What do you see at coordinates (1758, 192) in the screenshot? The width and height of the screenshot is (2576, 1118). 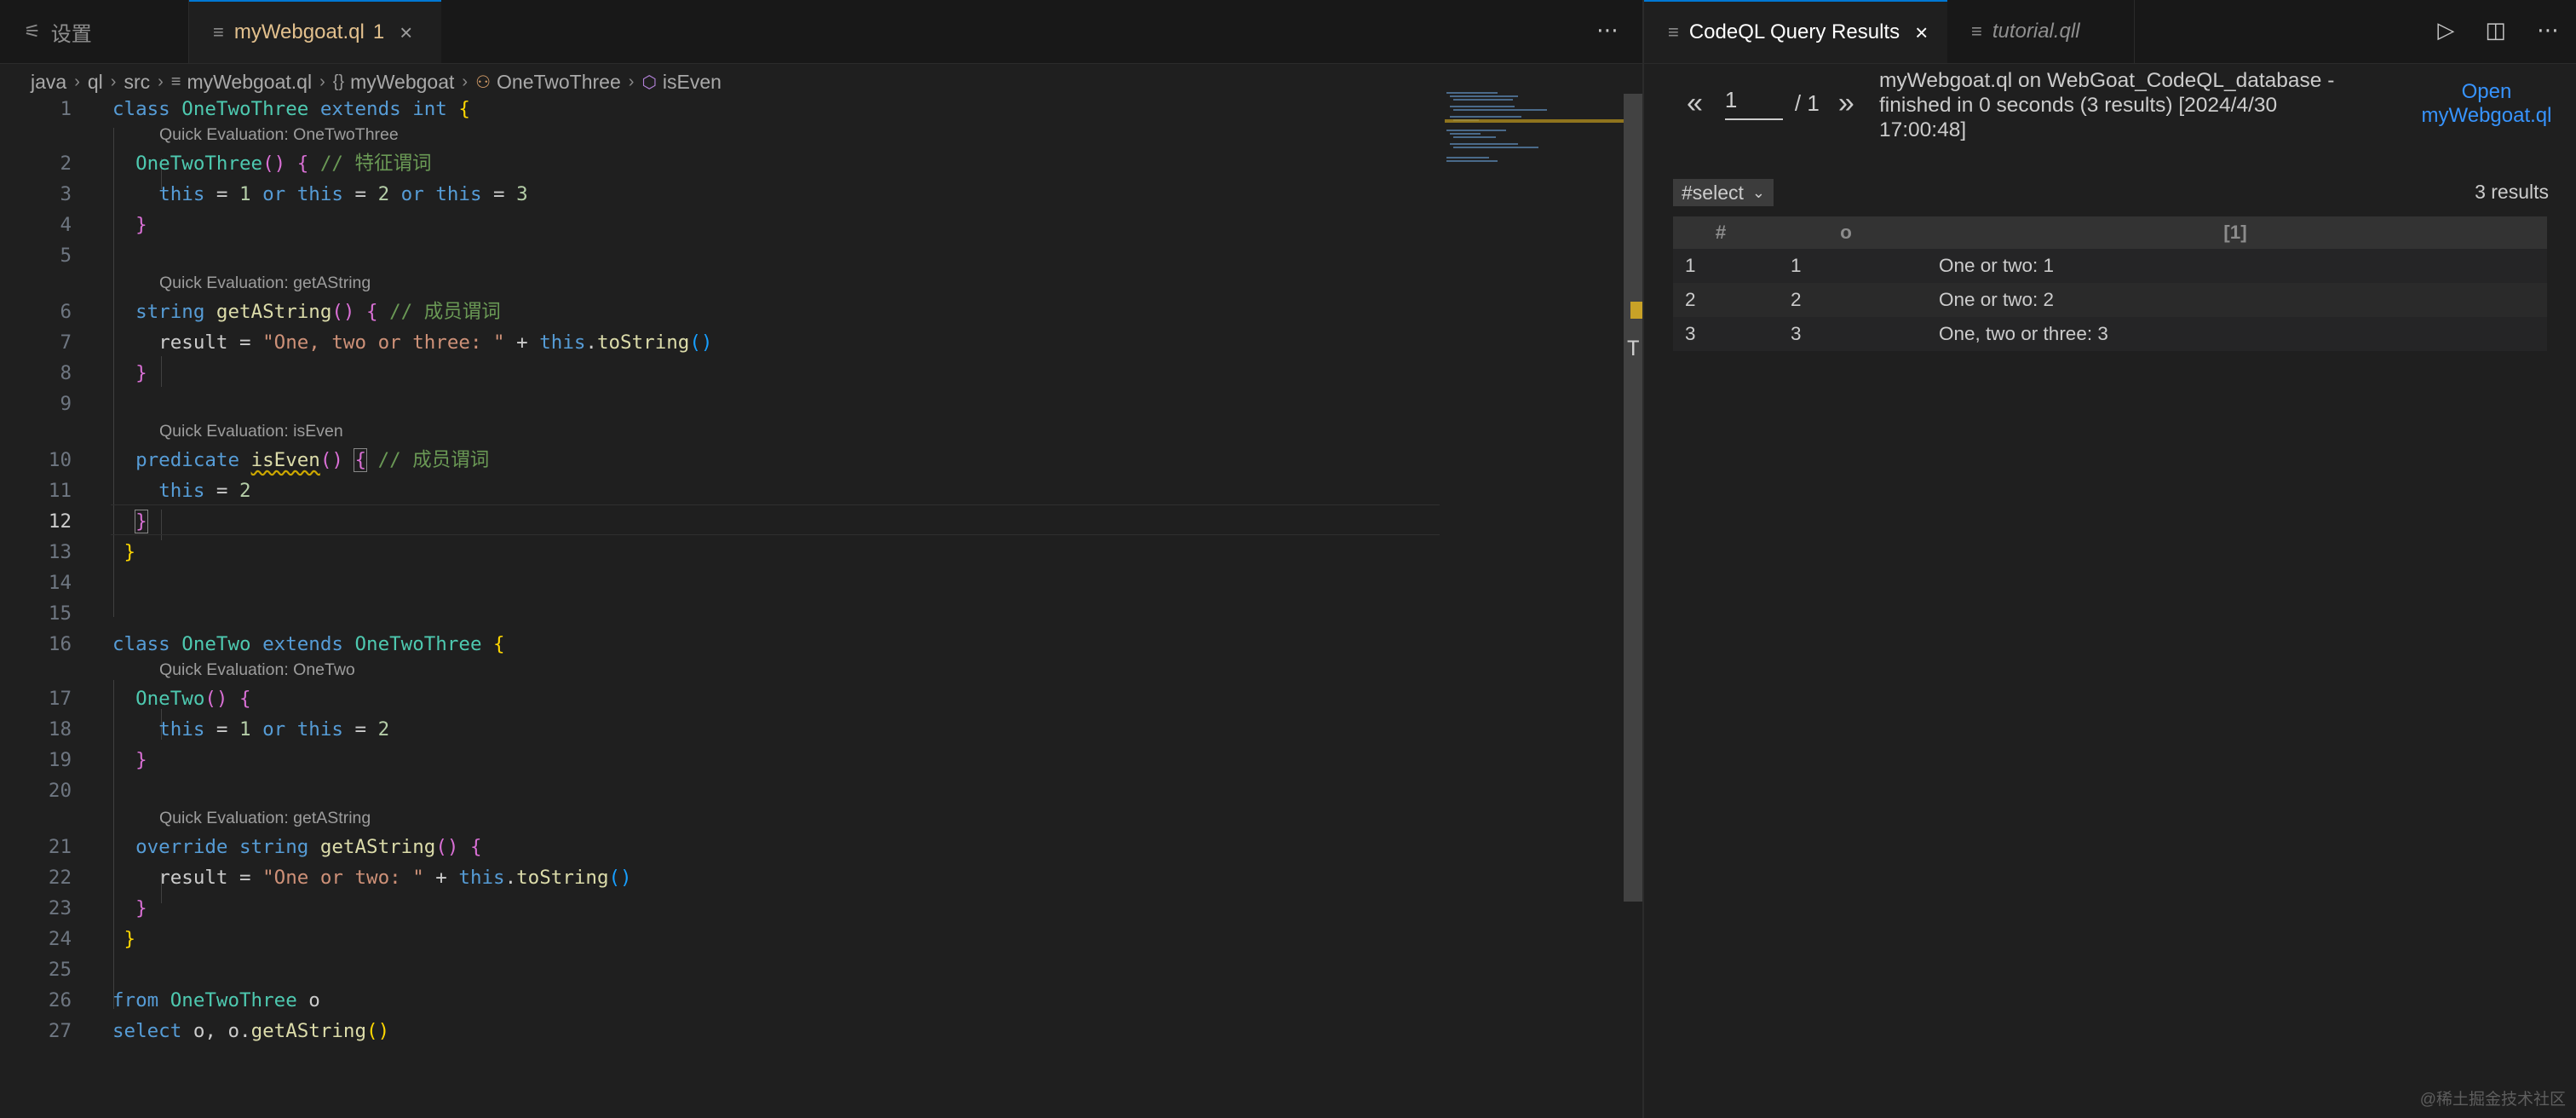 I see `chevron-down-icon: ⌄` at bounding box center [1758, 192].